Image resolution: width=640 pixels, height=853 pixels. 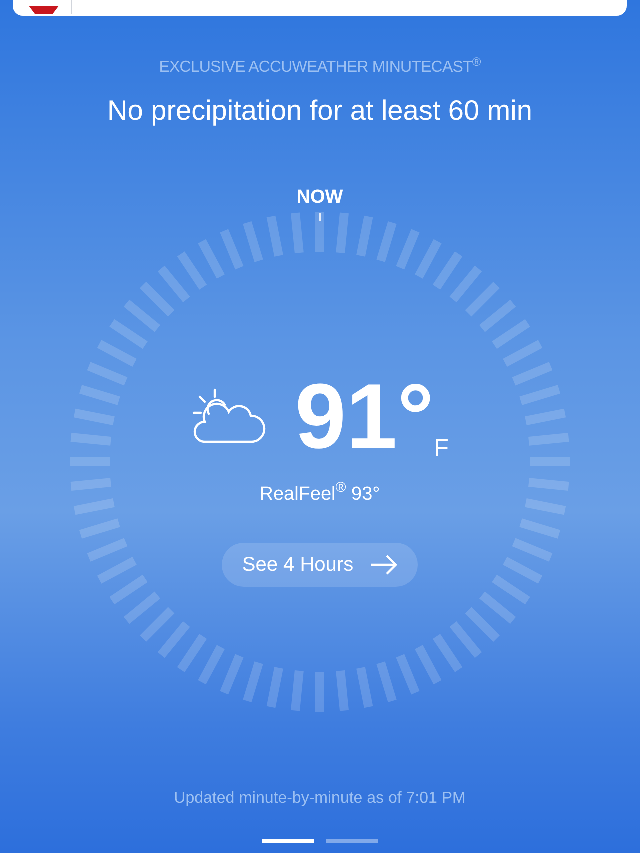 What do you see at coordinates (320, 111) in the screenshot?
I see `precipitation-headline: No precipitation for at least 60 min` at bounding box center [320, 111].